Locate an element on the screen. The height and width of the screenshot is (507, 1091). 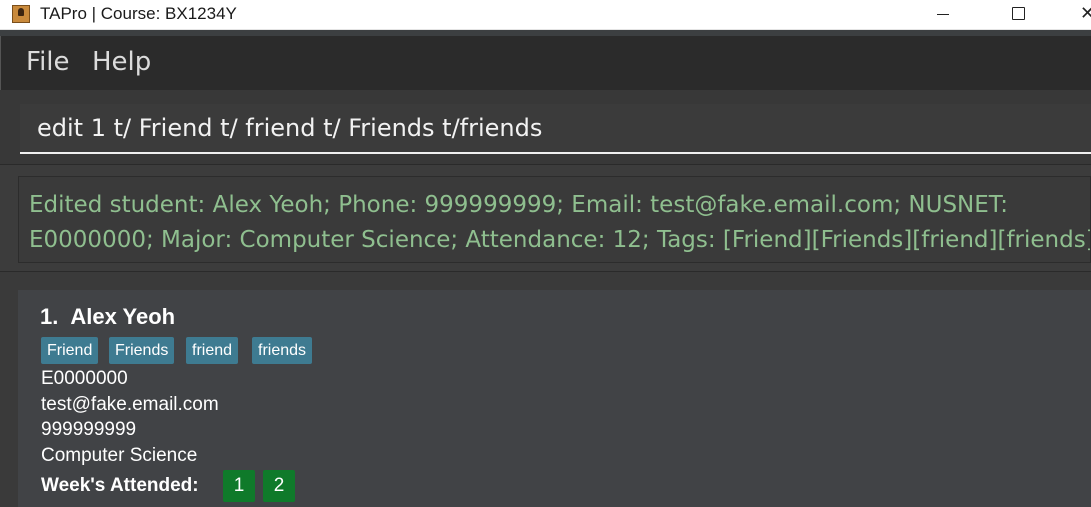
student-major: Computer Science is located at coordinates (119, 455).